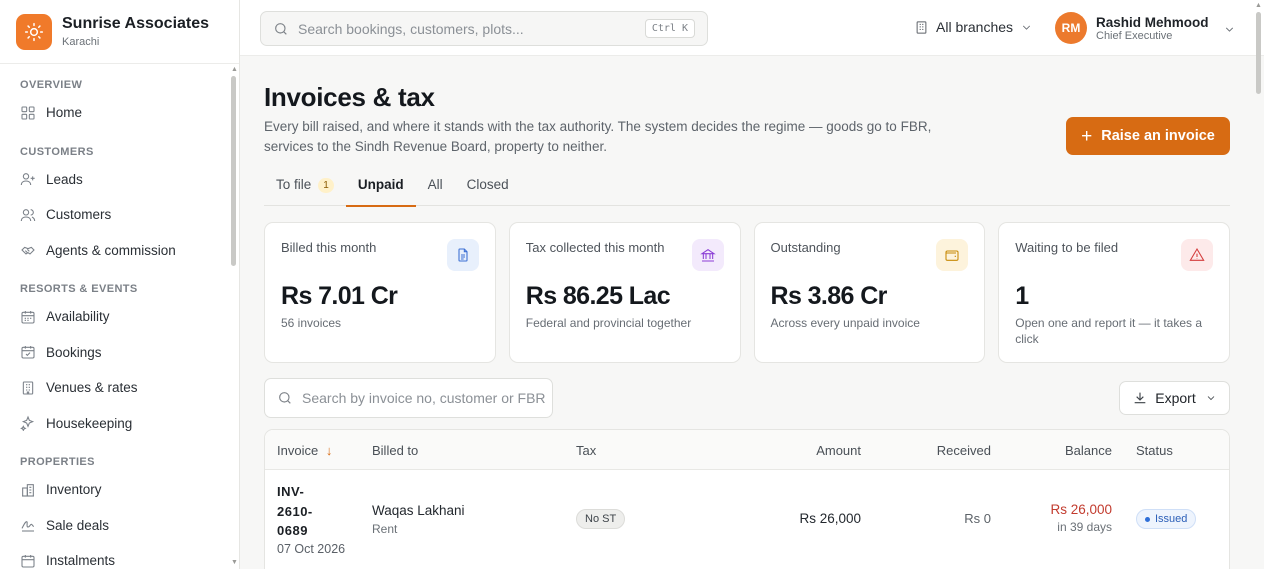 The image size is (1264, 569). I want to click on sidebar-item-label: Venues & rates, so click(92, 388).